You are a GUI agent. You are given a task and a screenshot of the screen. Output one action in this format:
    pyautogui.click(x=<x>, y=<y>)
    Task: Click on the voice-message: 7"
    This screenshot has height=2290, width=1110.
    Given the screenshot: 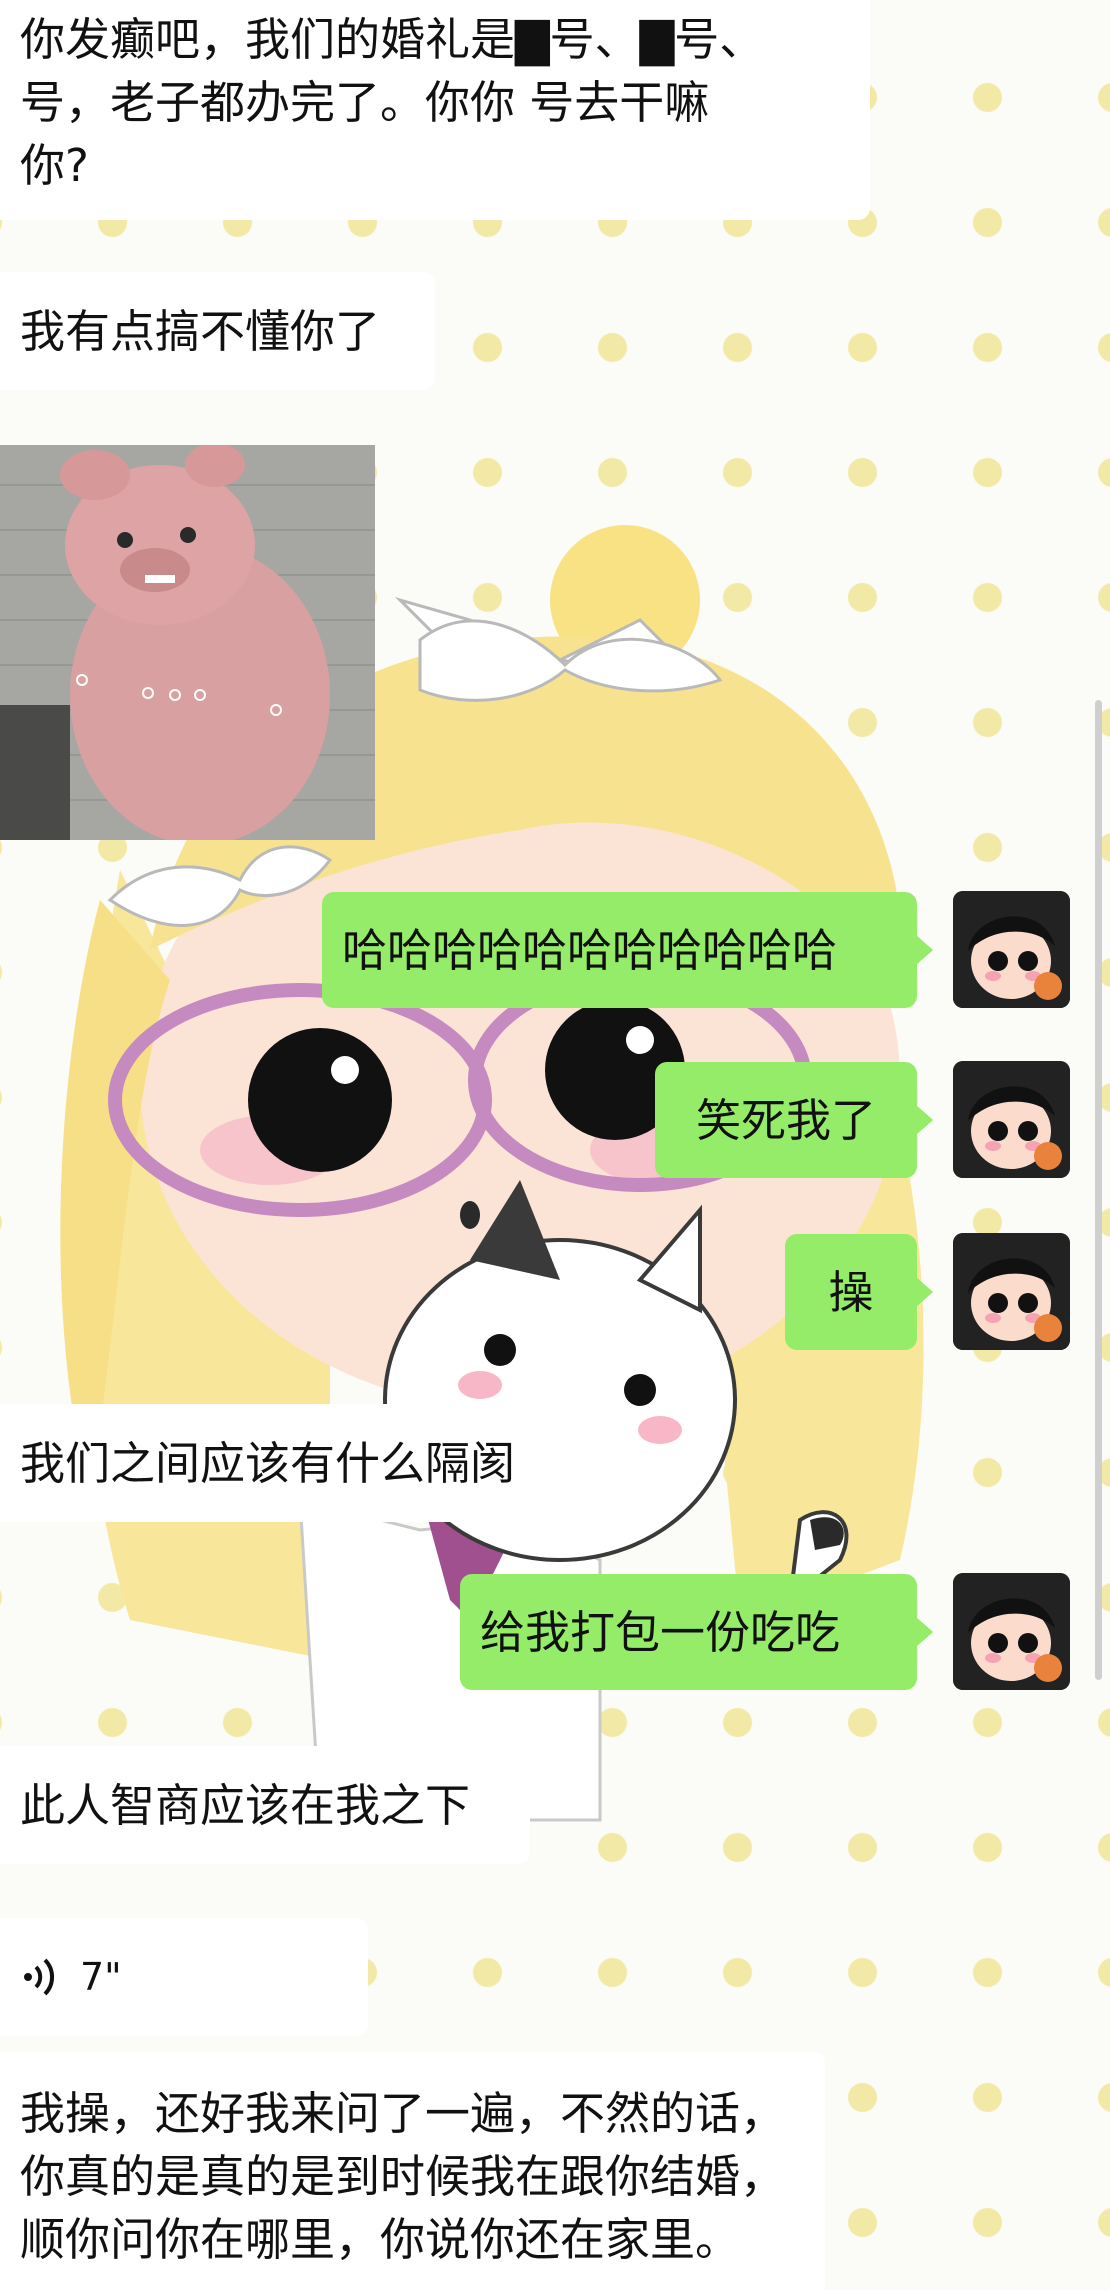 What is the action you would take?
    pyautogui.click(x=184, y=1977)
    